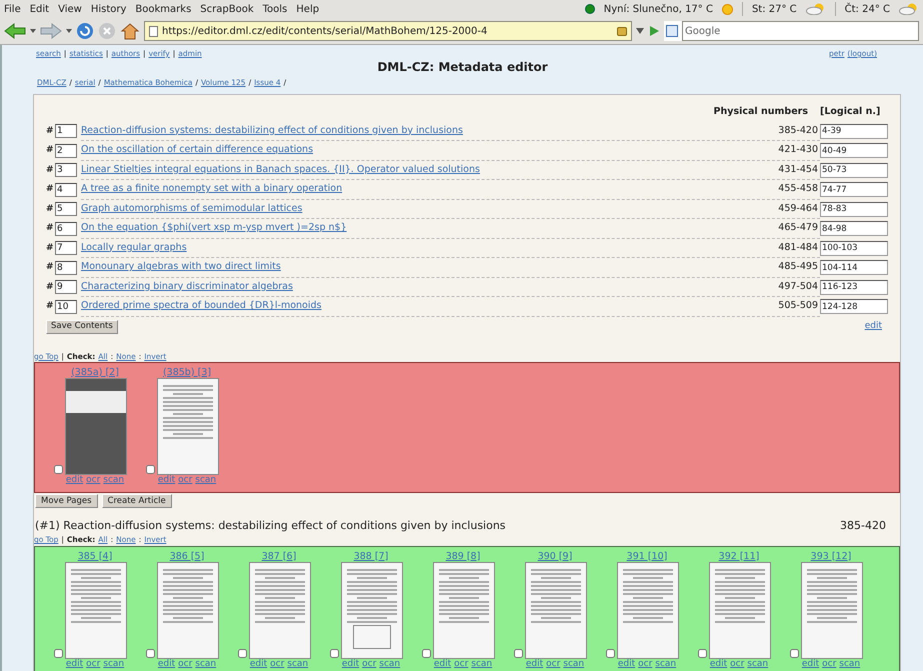 This screenshot has height=671, width=923. Describe the element at coordinates (854, 131) in the screenshot. I see `logical-range-field: 4-39` at that location.